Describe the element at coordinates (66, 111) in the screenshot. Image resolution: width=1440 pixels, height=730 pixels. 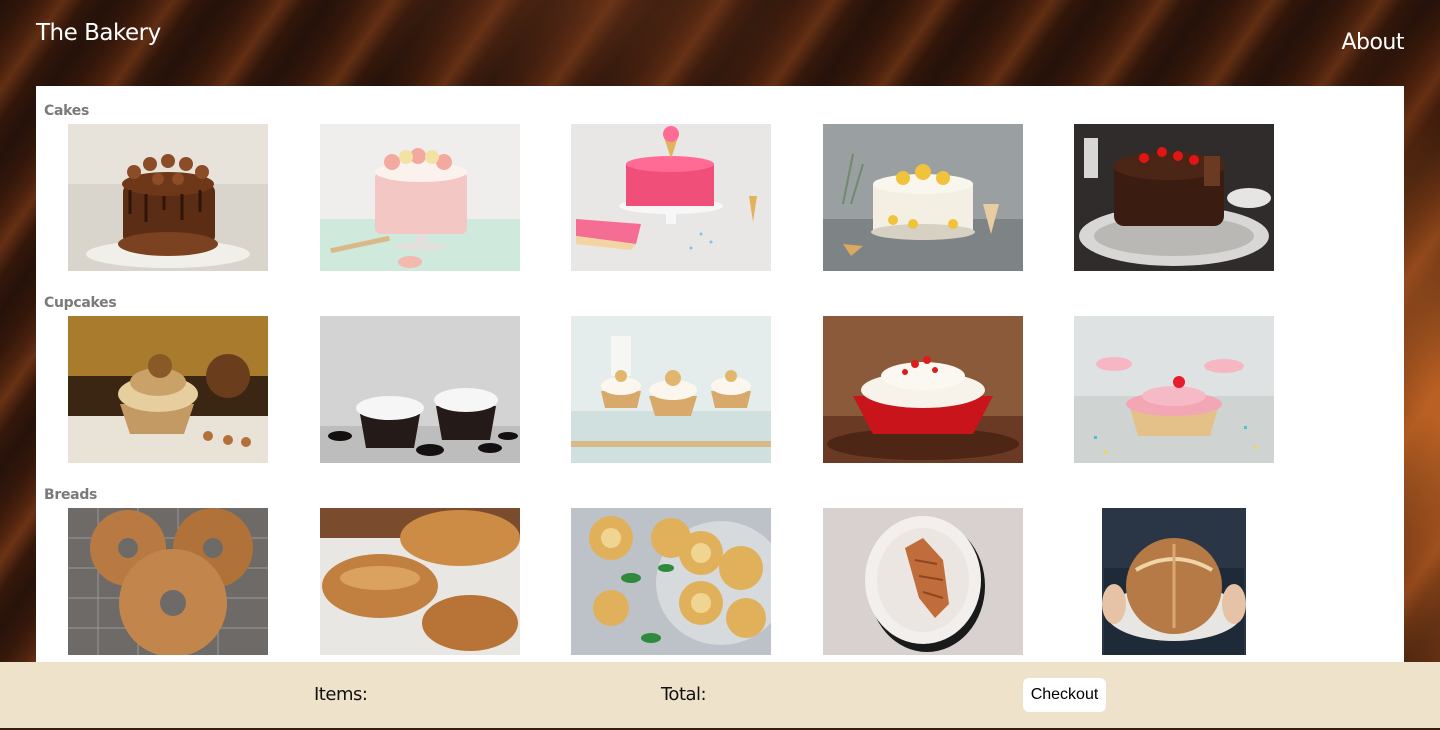
I see `section-title: Cakes` at that location.